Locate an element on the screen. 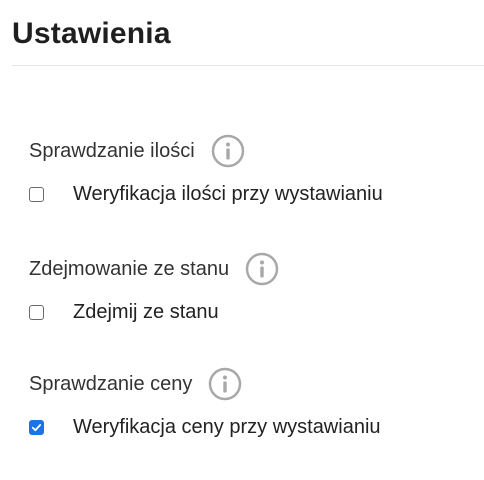  checkmark-icon is located at coordinates (36, 427).